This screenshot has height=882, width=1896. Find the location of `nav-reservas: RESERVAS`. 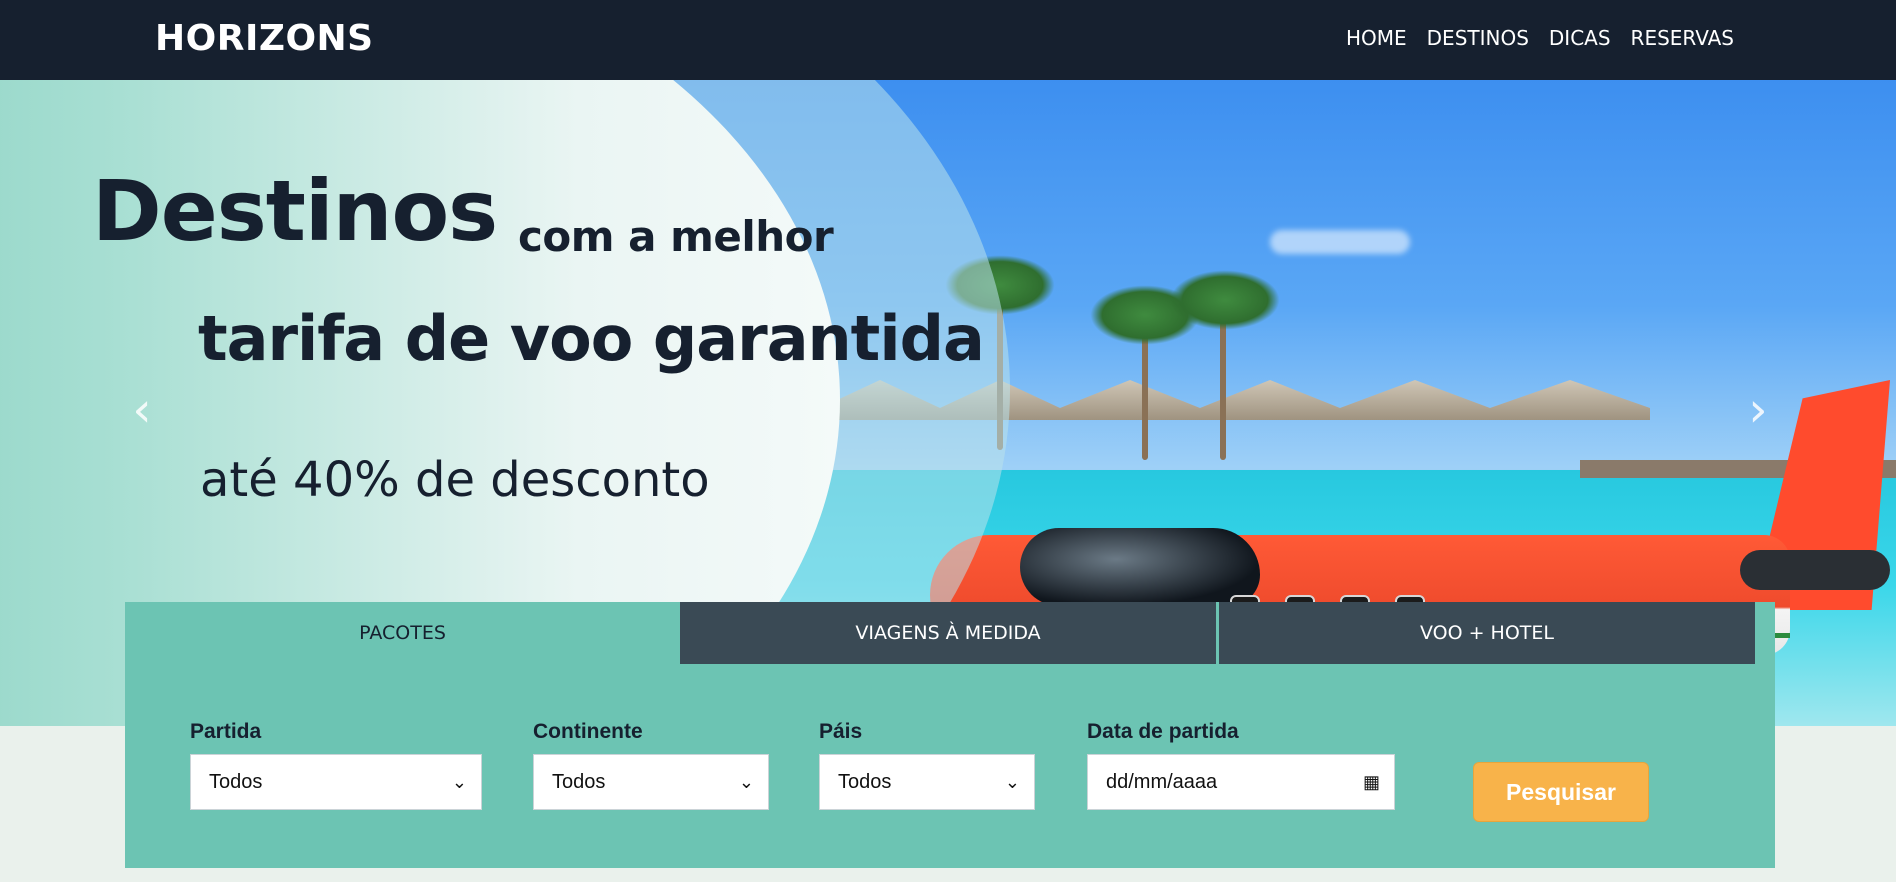

nav-reservas: RESERVAS is located at coordinates (1682, 38).